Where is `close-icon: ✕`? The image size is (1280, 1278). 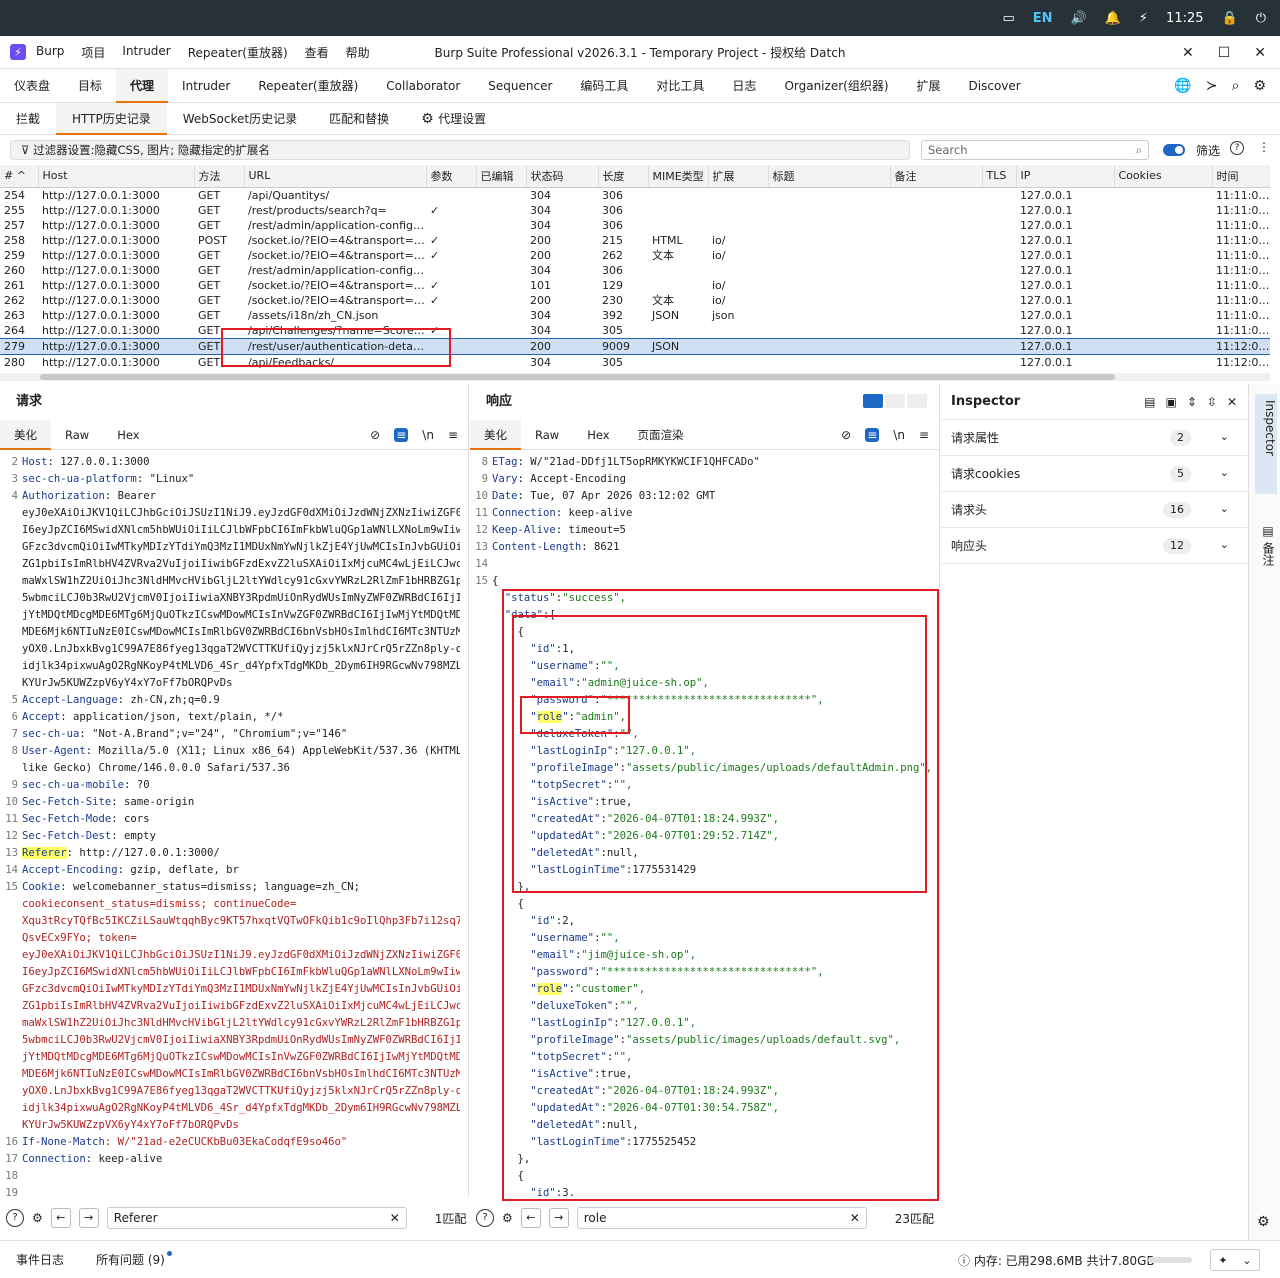 close-icon: ✕ is located at coordinates (1260, 53).